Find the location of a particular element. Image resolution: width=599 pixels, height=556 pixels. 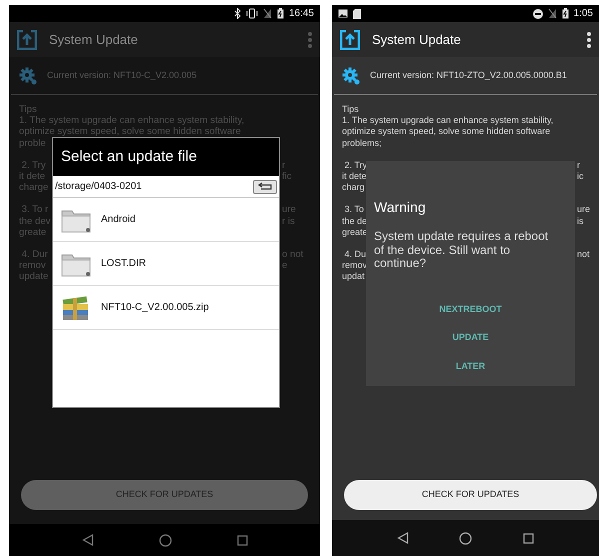

dialog-action-button: NEXTREBOOT is located at coordinates (470, 309).